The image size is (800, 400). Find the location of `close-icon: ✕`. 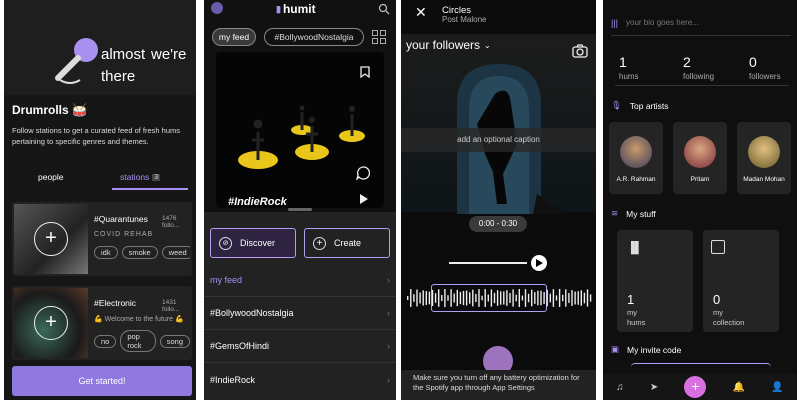

close-icon: ✕ is located at coordinates (421, 12).